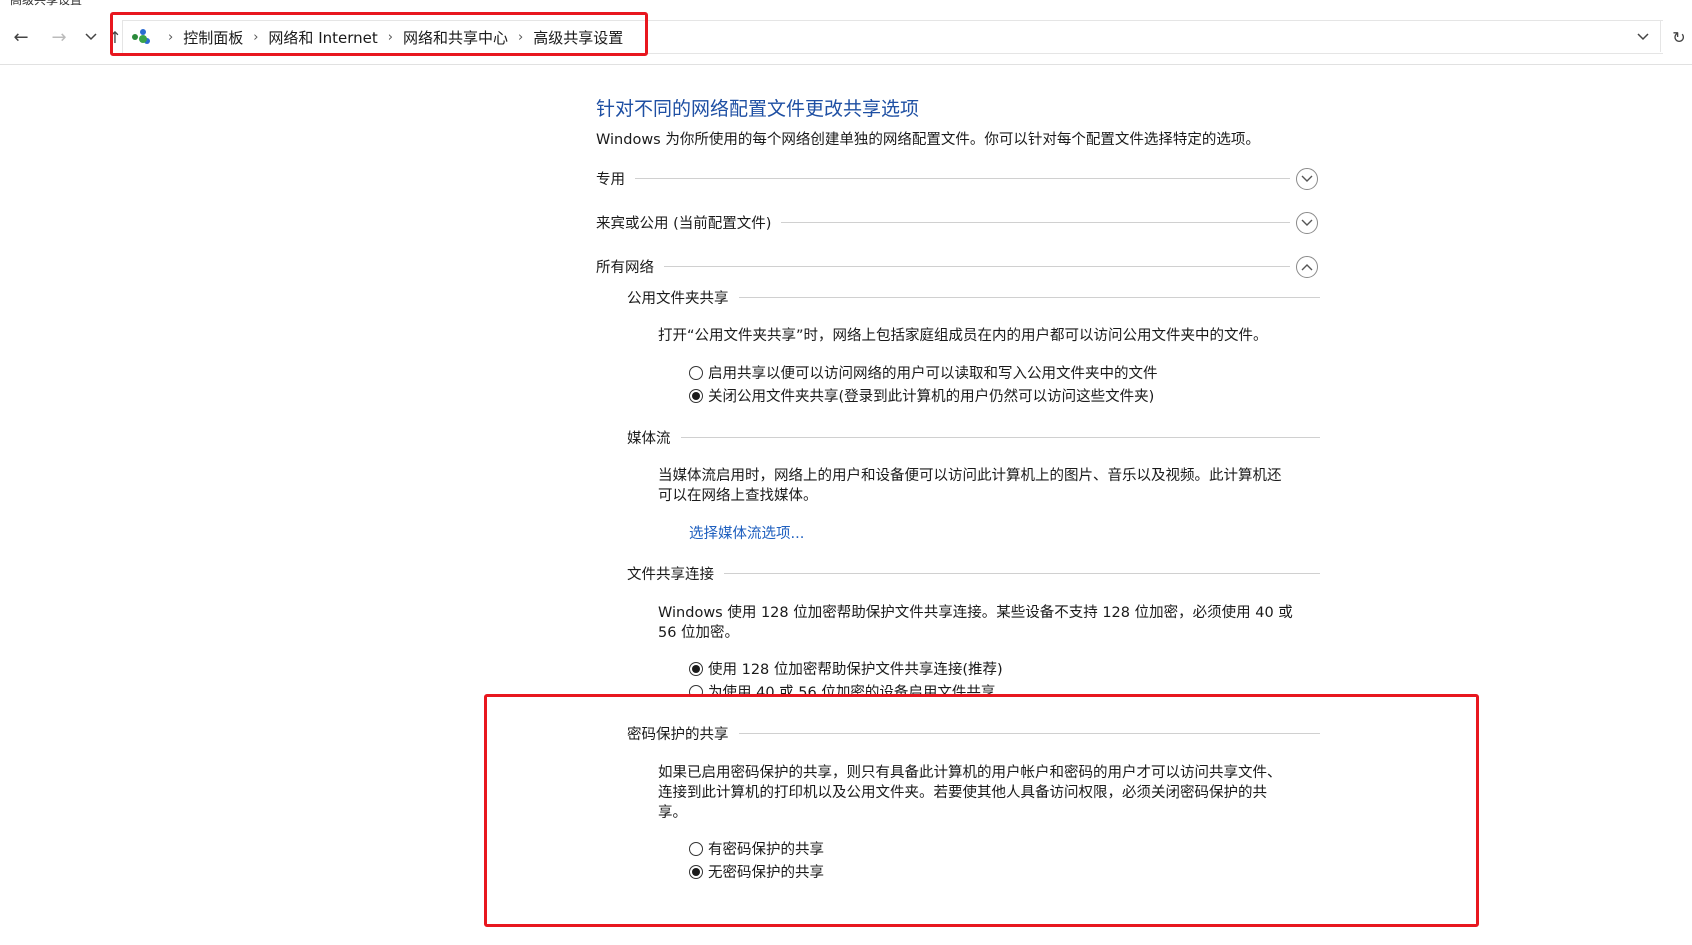  I want to click on refresh-icon: ↻, so click(1679, 37).